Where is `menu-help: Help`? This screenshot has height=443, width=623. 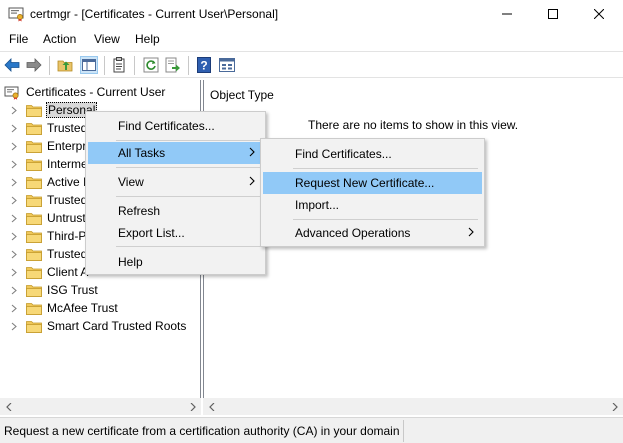
menu-help: Help is located at coordinates (147, 39).